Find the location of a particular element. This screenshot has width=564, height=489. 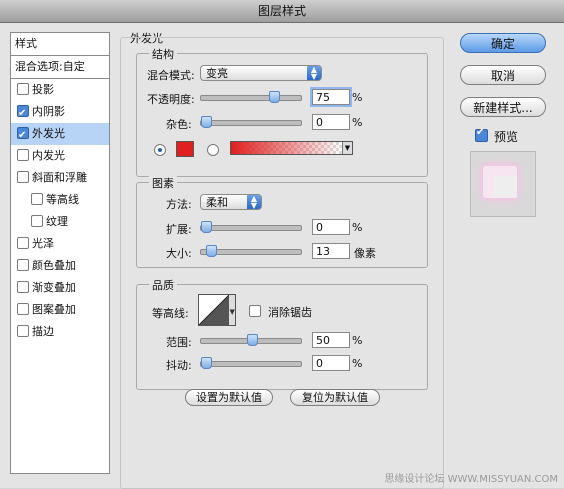

contour-curve-icon: ▼ is located at coordinates (217, 310).